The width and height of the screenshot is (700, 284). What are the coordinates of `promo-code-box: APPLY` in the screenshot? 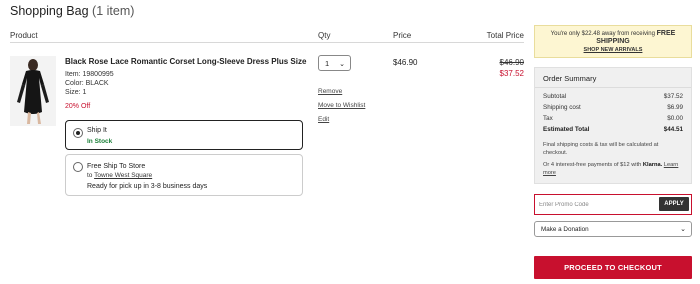 It's located at (613, 204).